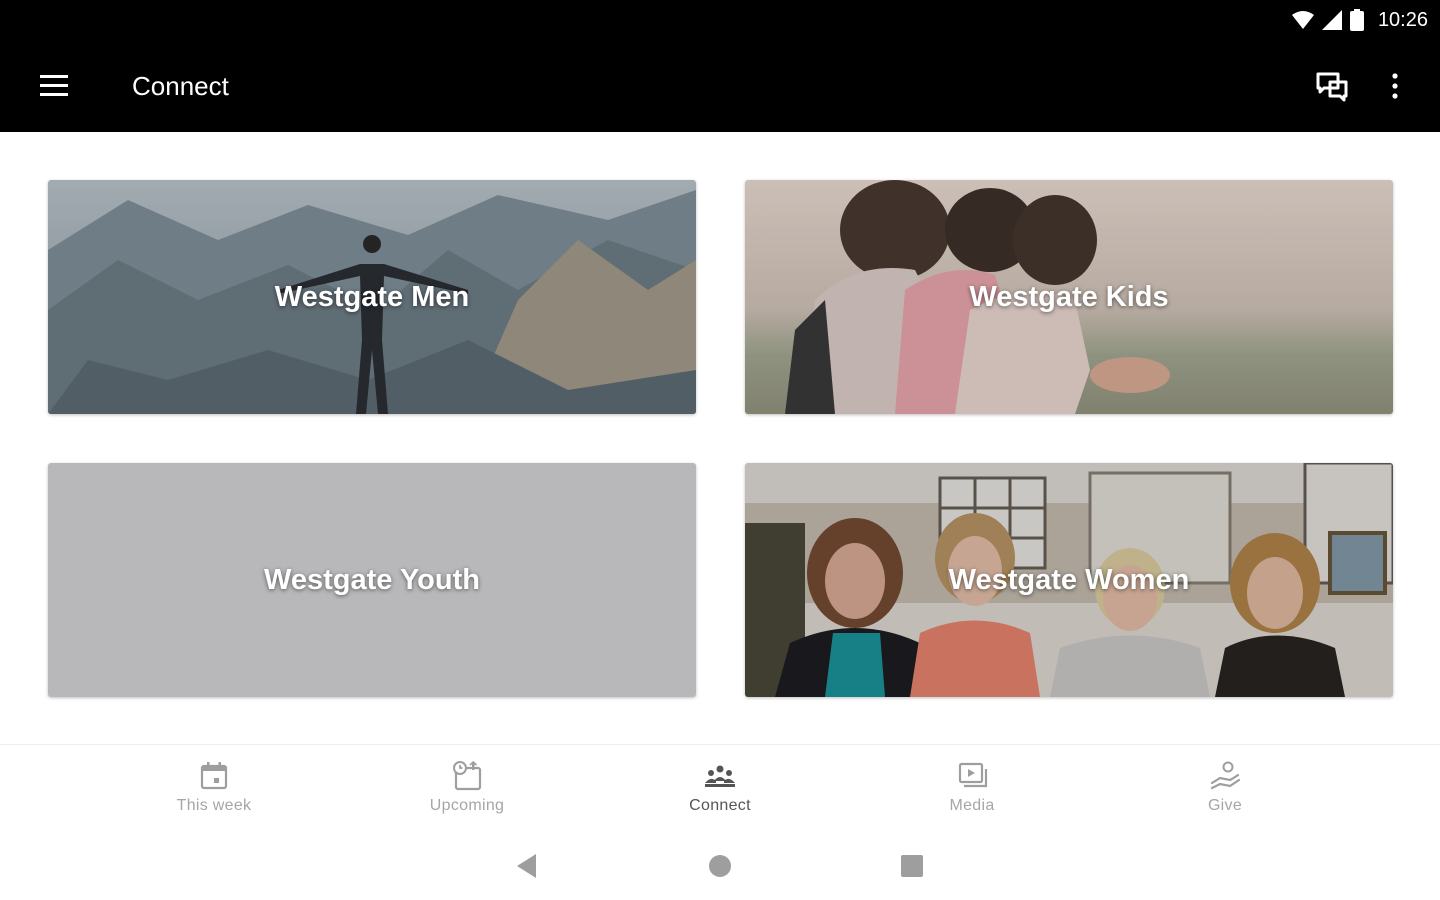  I want to click on card-westgate-women: Westgate Women, so click(1069, 580).